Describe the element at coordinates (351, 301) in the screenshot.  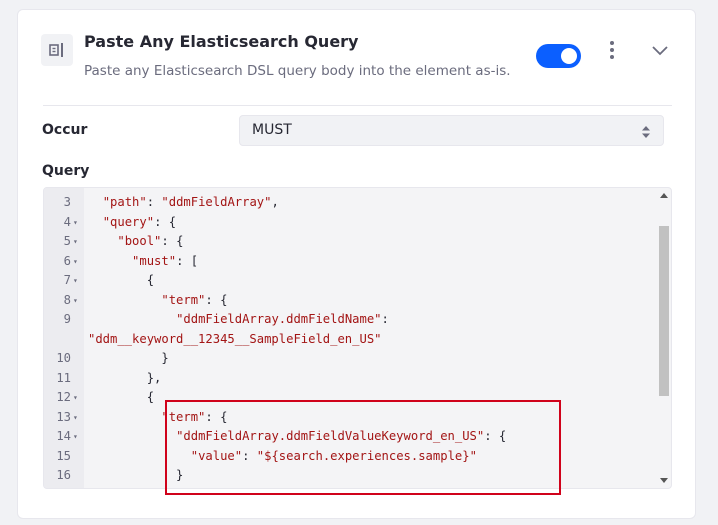
I see `code-line: 8 ▾ "term": {` at that location.